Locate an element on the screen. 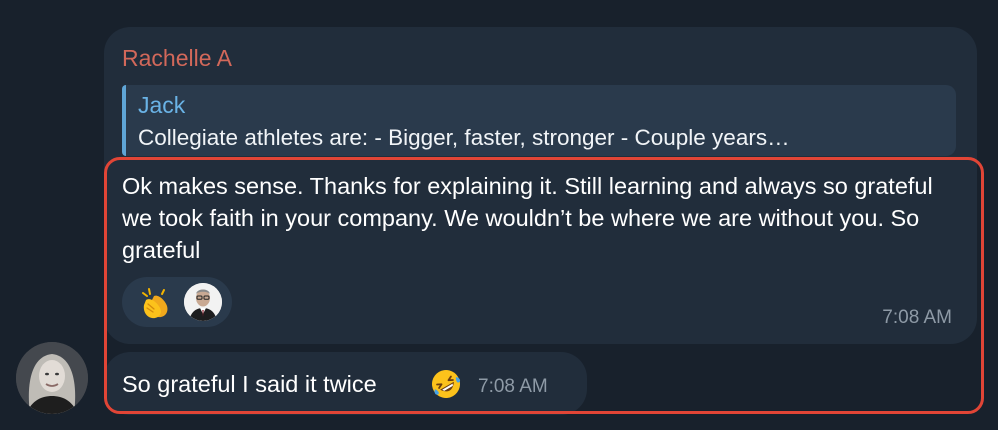  sender-name: Rachelle A is located at coordinates (177, 58).